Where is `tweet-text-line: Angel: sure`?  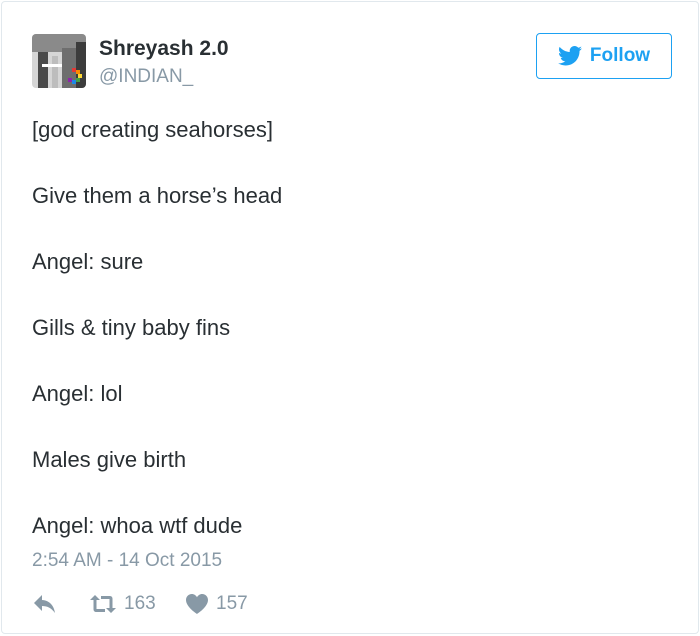
tweet-text-line: Angel: sure is located at coordinates (88, 261).